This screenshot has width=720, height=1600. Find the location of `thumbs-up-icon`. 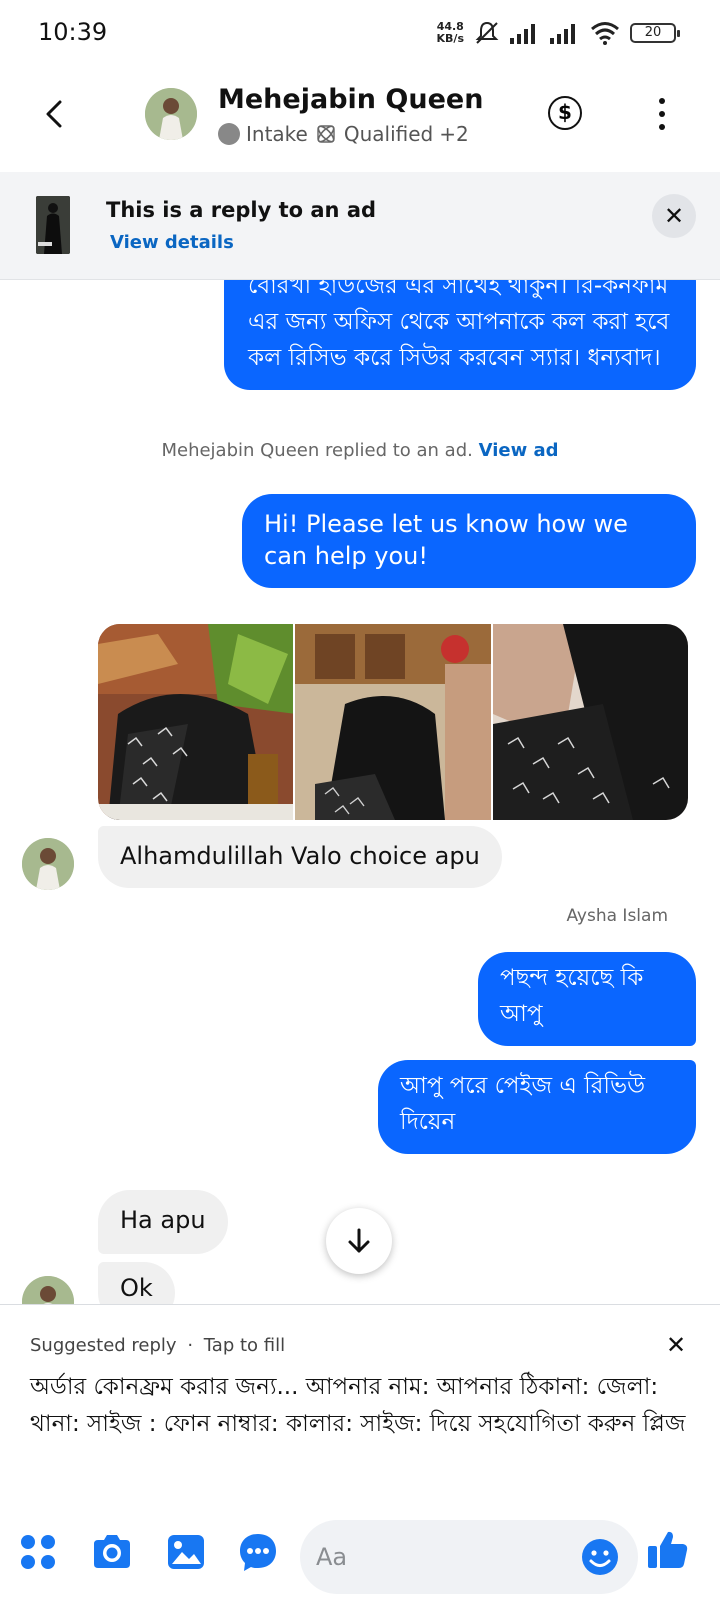

thumbs-up-icon is located at coordinates (668, 1550).